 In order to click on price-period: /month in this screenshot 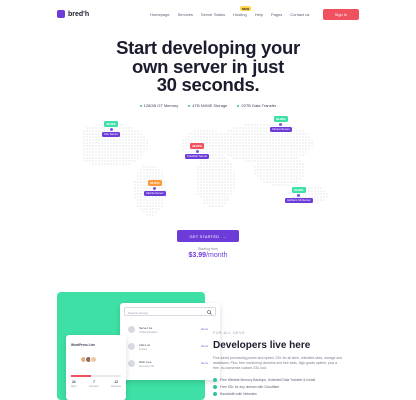, I will do `click(217, 255)`.